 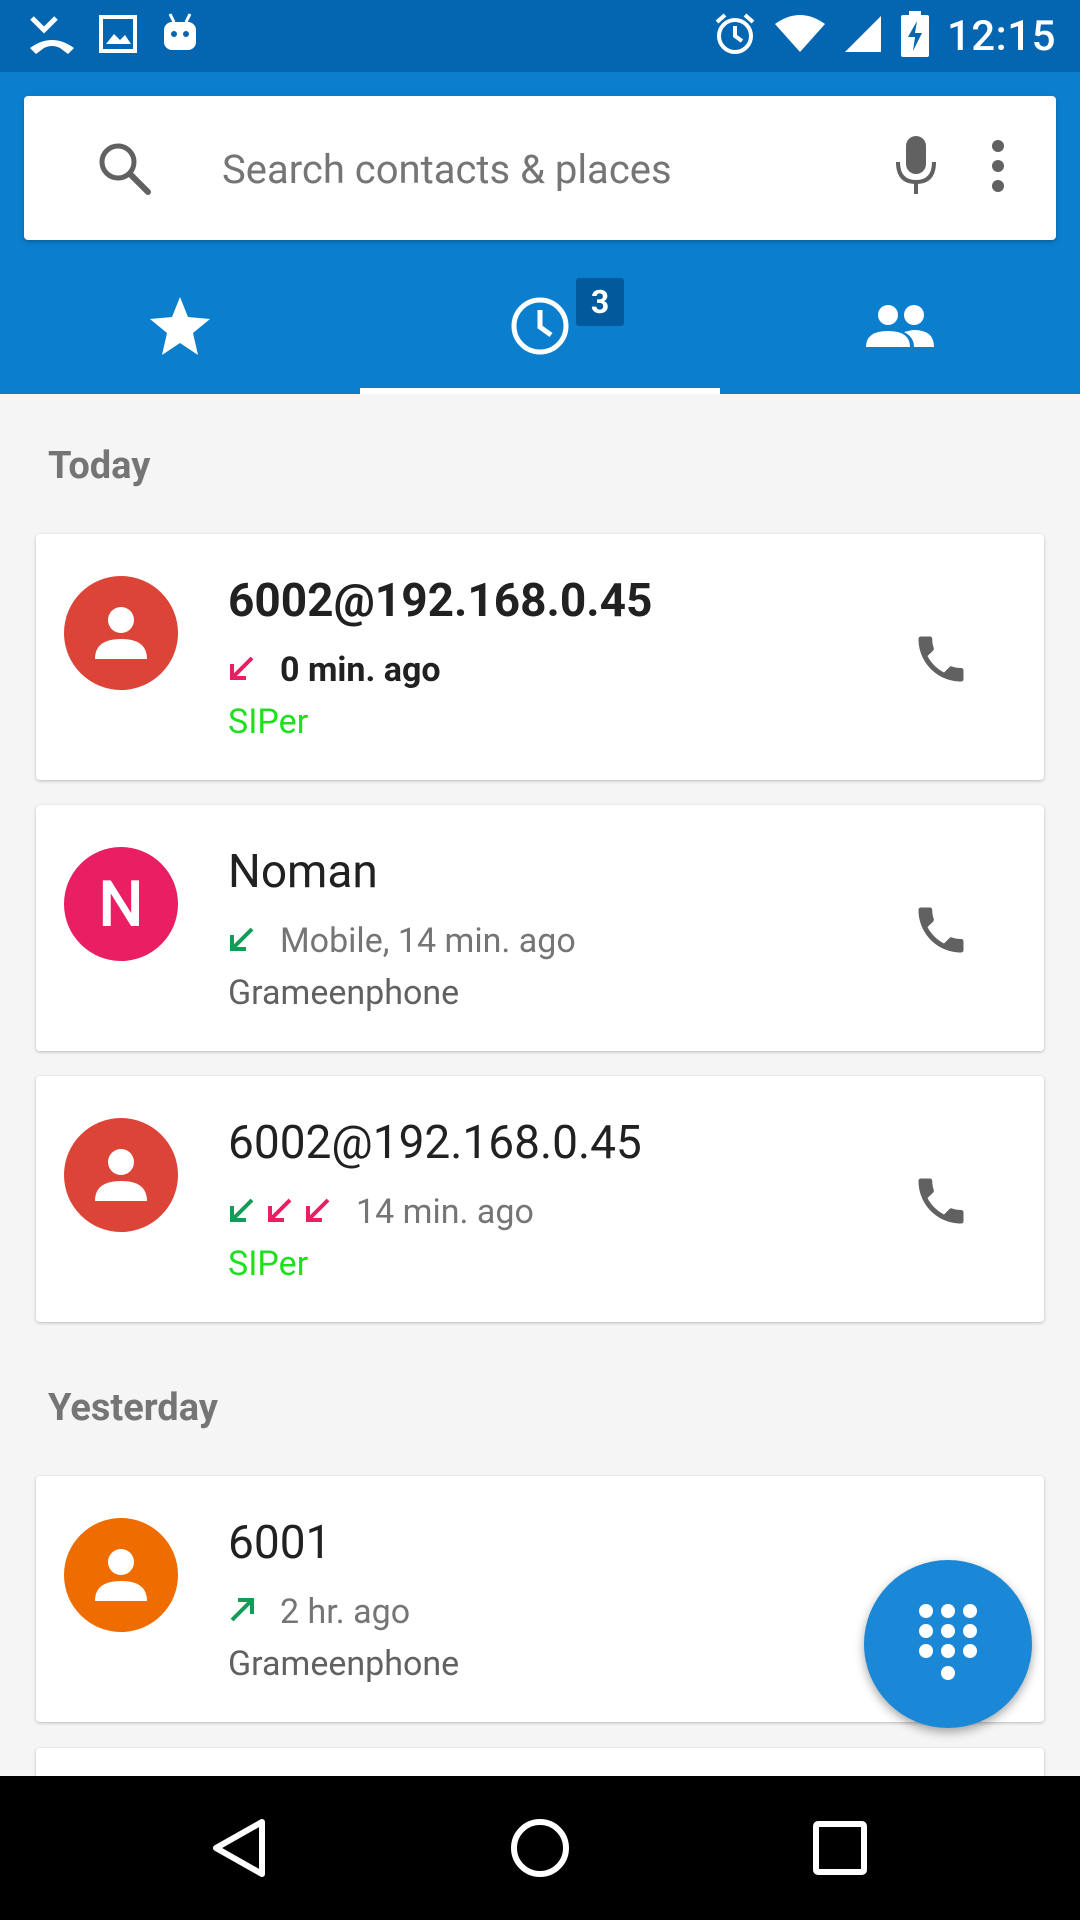 What do you see at coordinates (345, 1612) in the screenshot?
I see `call-time: 2 hr. ago` at bounding box center [345, 1612].